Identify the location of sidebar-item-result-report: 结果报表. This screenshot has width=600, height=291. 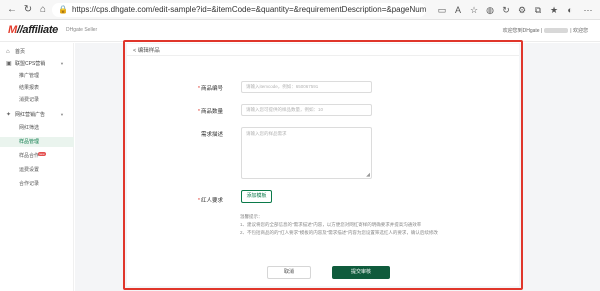
(37, 88).